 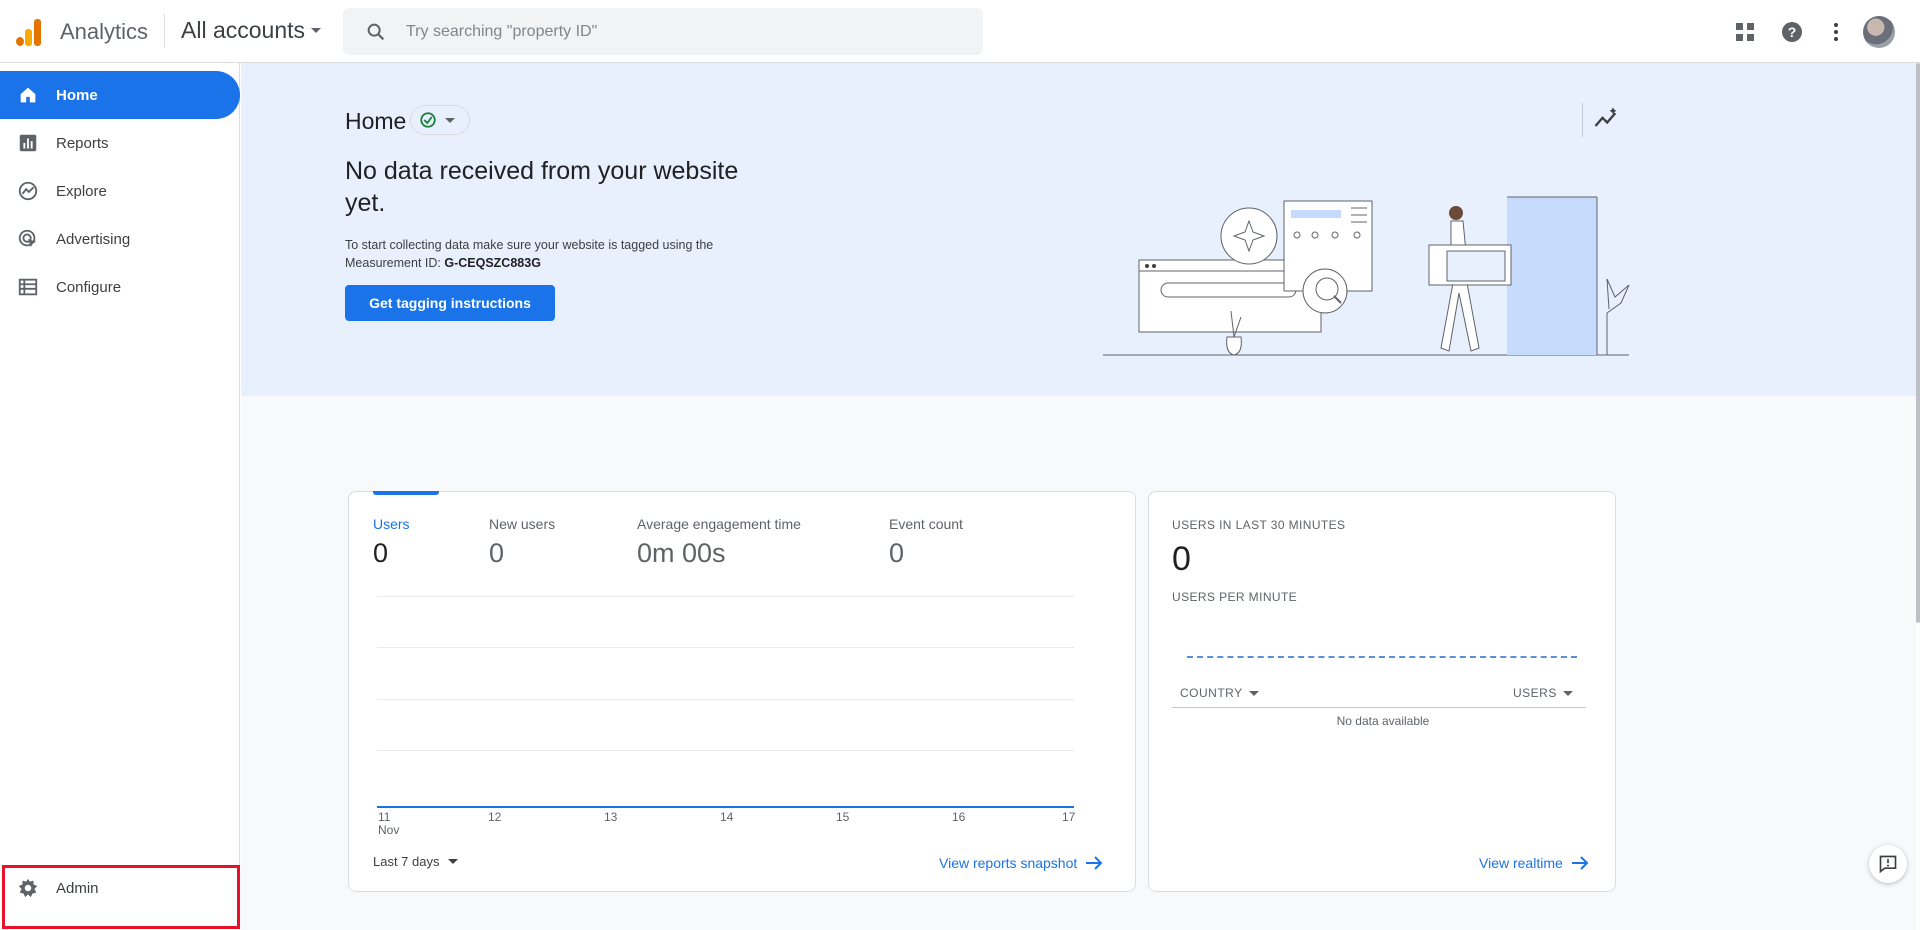 What do you see at coordinates (89, 287) in the screenshot?
I see `sidebar-item-label: Configure` at bounding box center [89, 287].